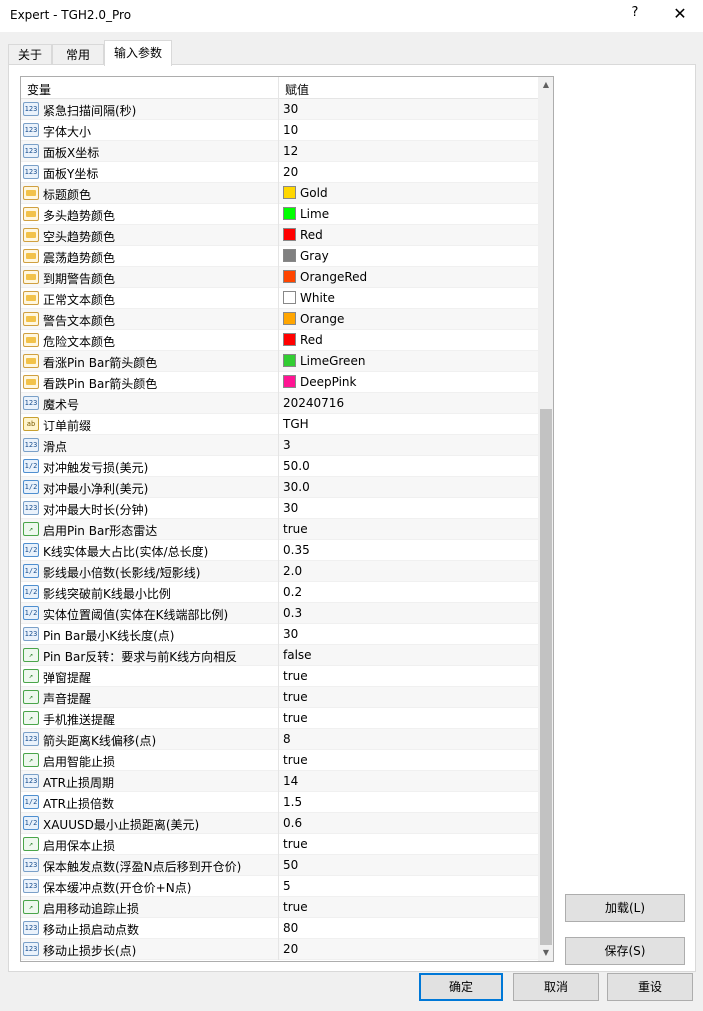  What do you see at coordinates (324, 361) in the screenshot?
I see `variable-value: LimeGreen` at bounding box center [324, 361].